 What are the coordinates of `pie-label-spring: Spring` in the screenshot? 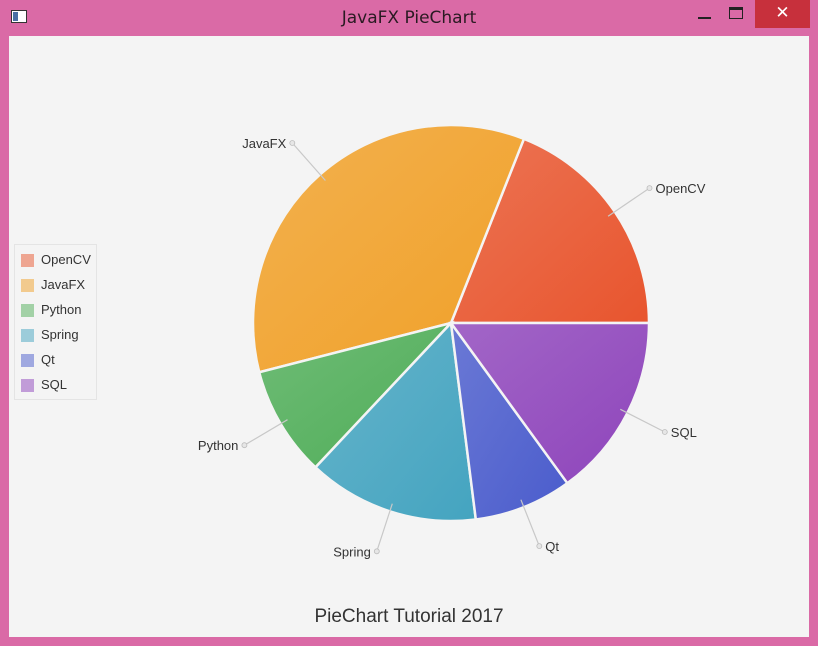 It's located at (352, 551).